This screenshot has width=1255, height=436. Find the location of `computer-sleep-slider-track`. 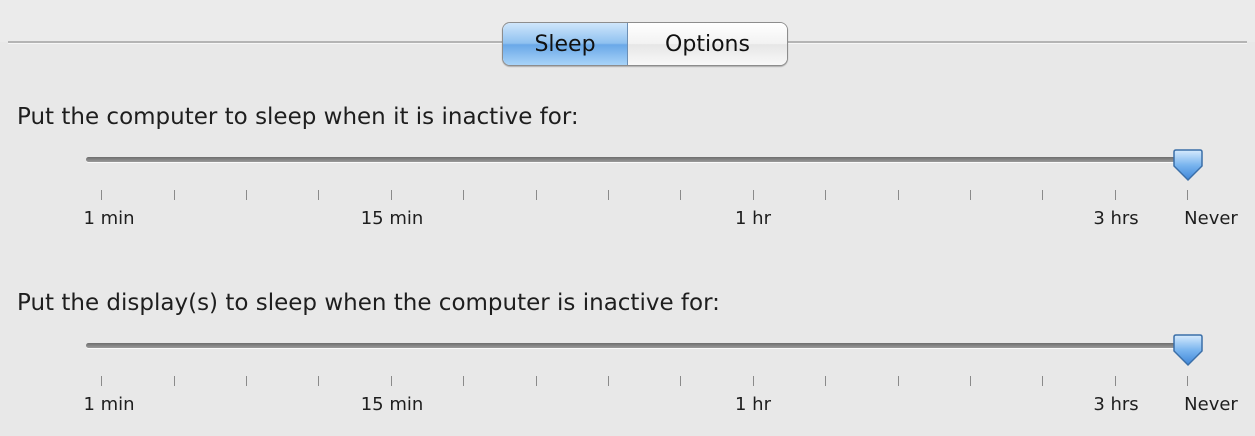

computer-sleep-slider-track is located at coordinates (643, 159).